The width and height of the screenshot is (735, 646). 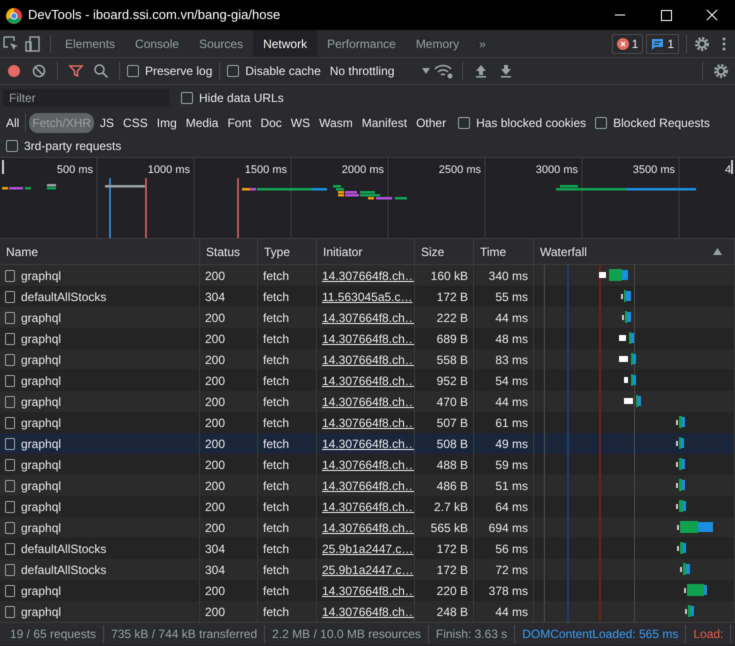 I want to click on request-row: defaultAllStocks 304 fetch 25.9b1a2447.c… 172 B 56 ms, so click(x=367, y=548).